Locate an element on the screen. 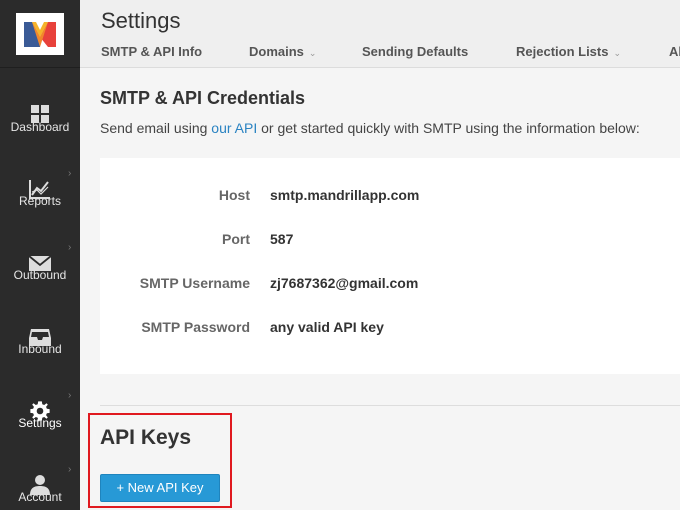 This screenshot has height=510, width=680. tab-label: Al is located at coordinates (674, 51).